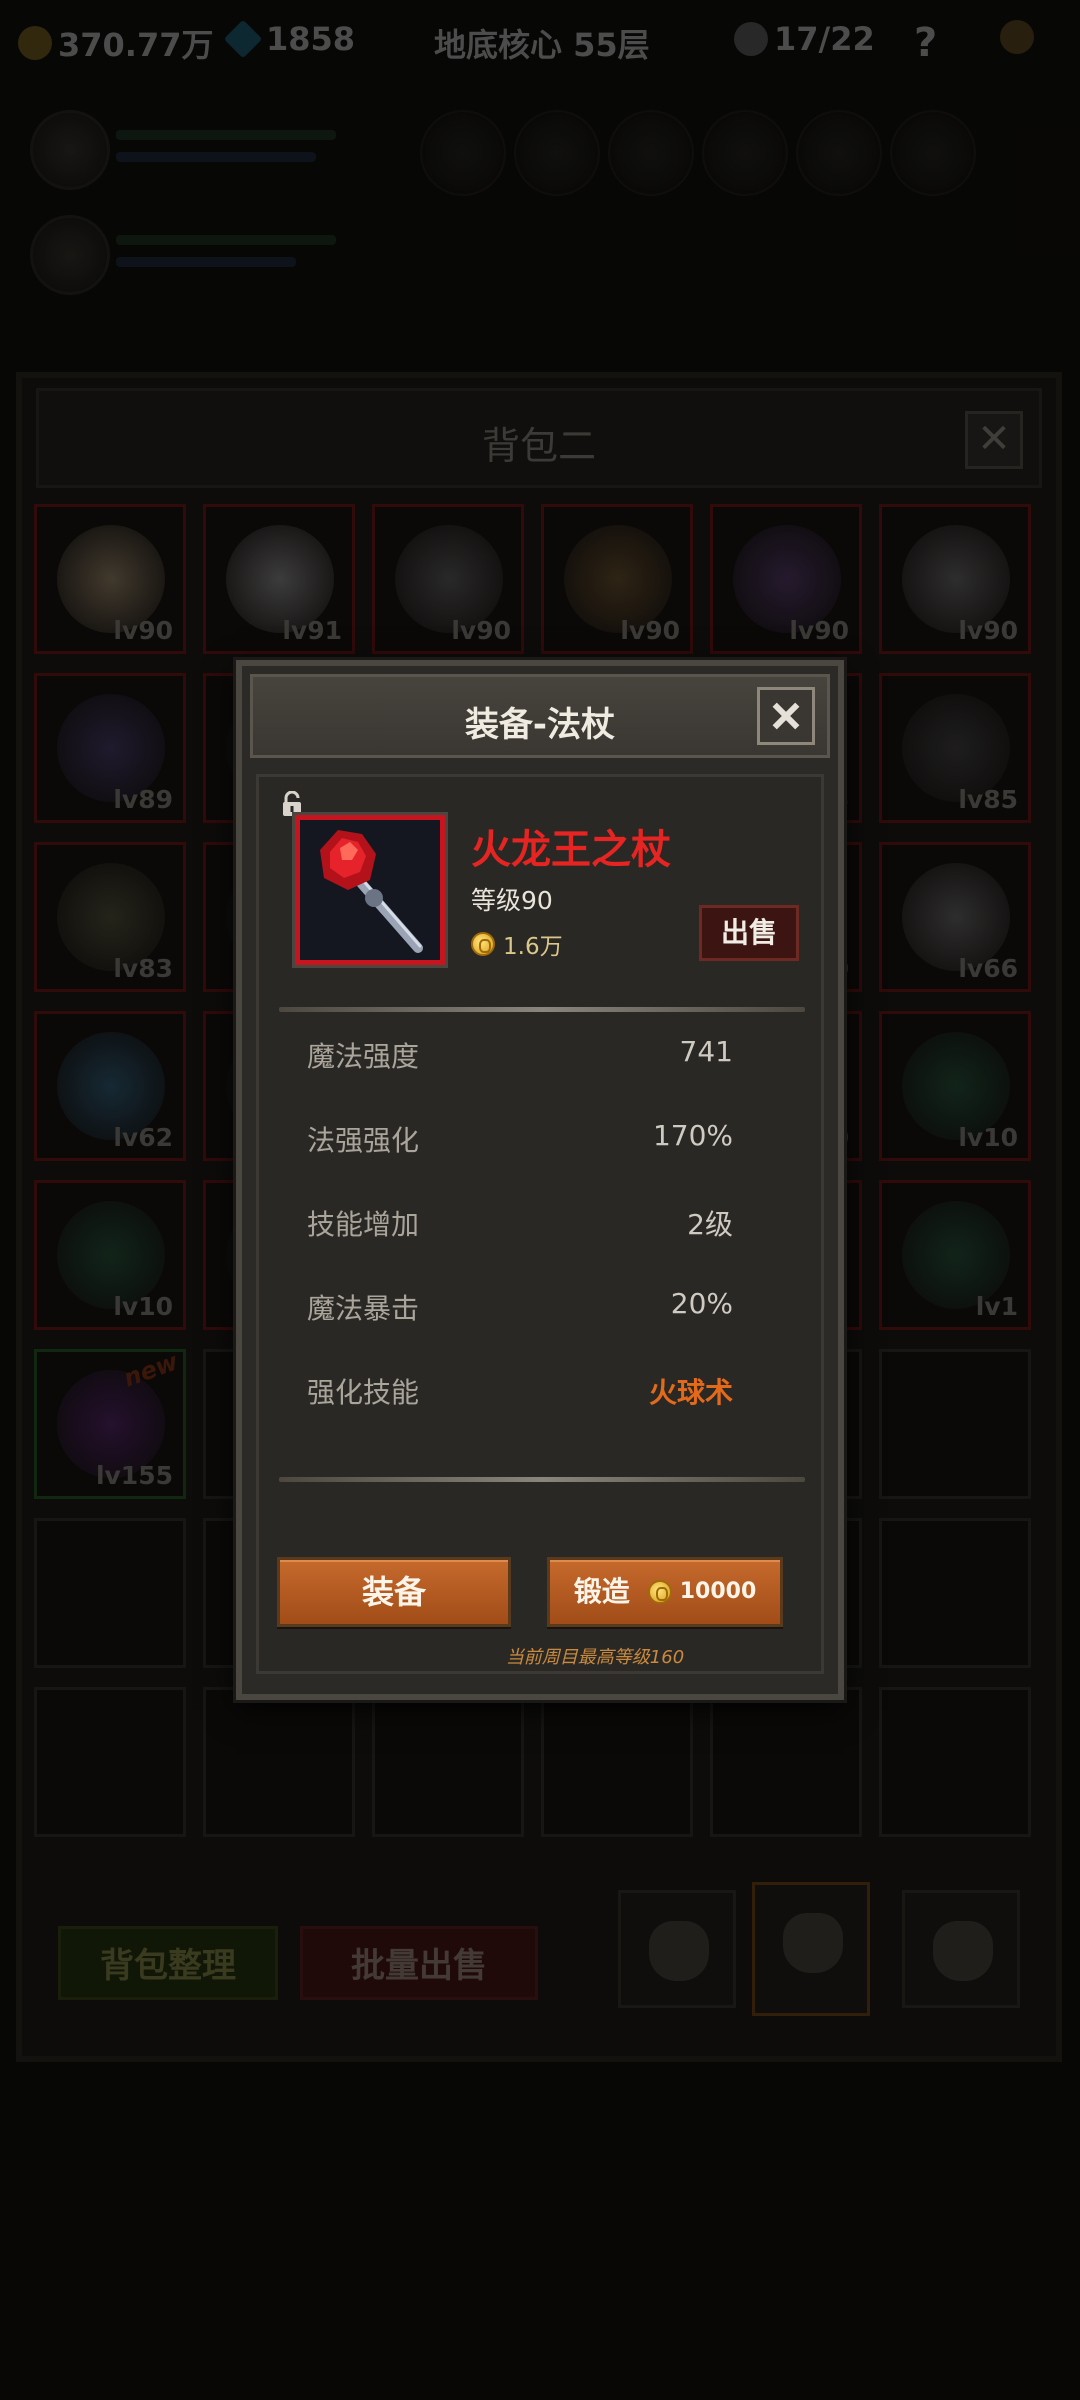  What do you see at coordinates (520, 1391) in the screenshot?
I see `stat-row: 强化技能 火球术` at bounding box center [520, 1391].